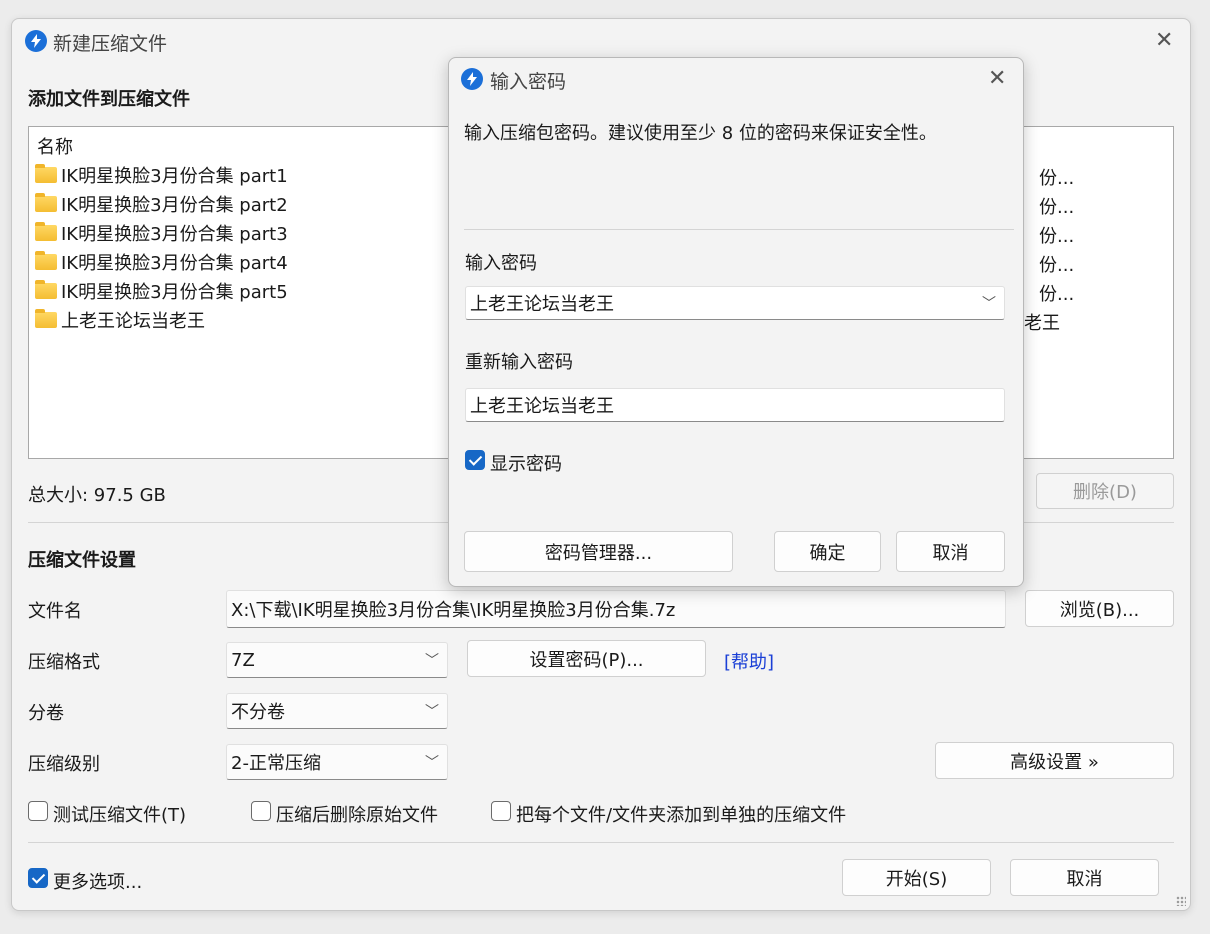 The width and height of the screenshot is (1210, 934). Describe the element at coordinates (55, 611) in the screenshot. I see `filename-label: 文件名` at that location.